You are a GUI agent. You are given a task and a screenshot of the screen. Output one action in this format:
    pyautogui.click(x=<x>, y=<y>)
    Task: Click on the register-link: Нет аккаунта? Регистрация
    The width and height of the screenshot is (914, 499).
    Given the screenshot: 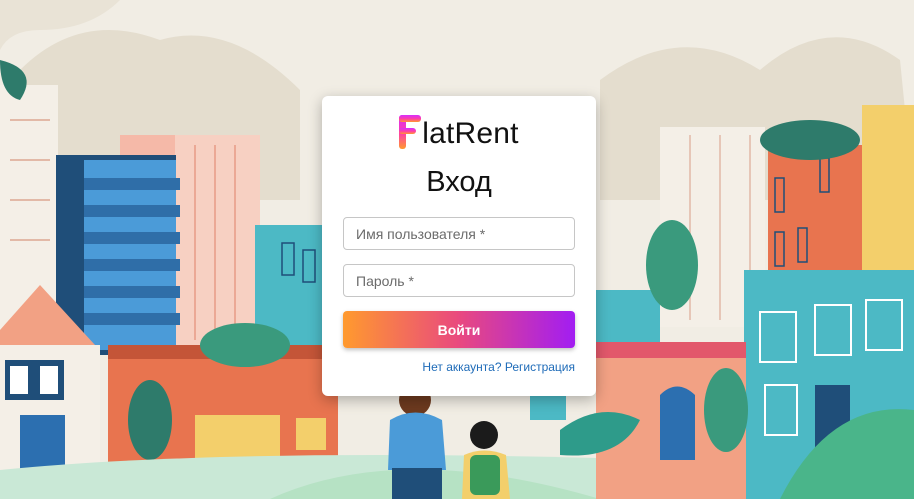 What is the action you would take?
    pyautogui.click(x=498, y=367)
    